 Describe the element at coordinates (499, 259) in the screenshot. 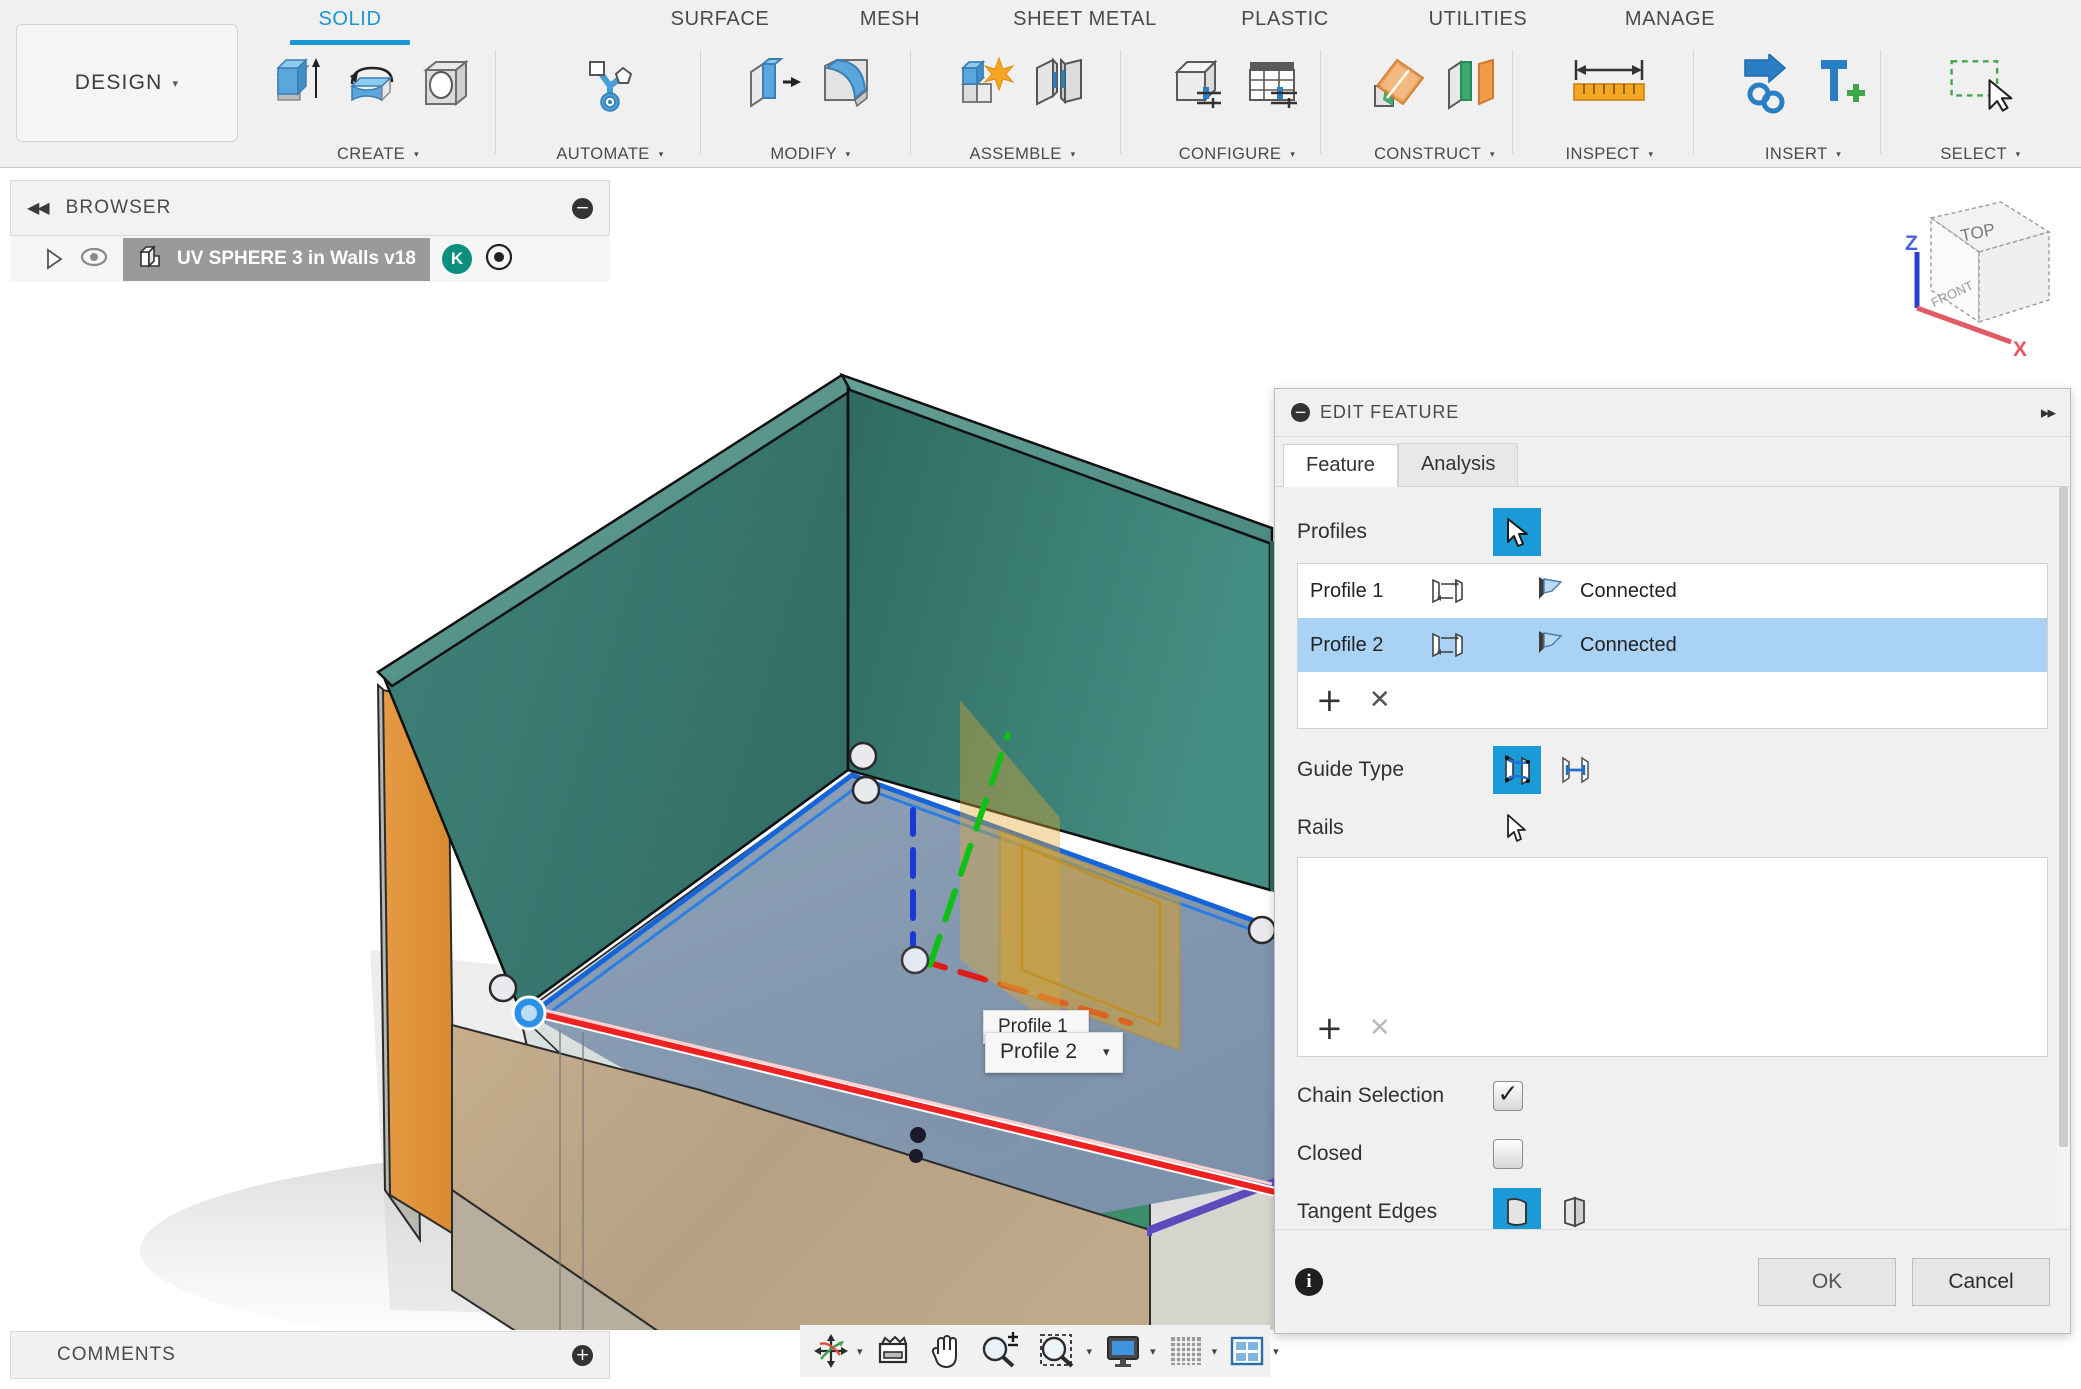

I see `activate-target-icon` at that location.